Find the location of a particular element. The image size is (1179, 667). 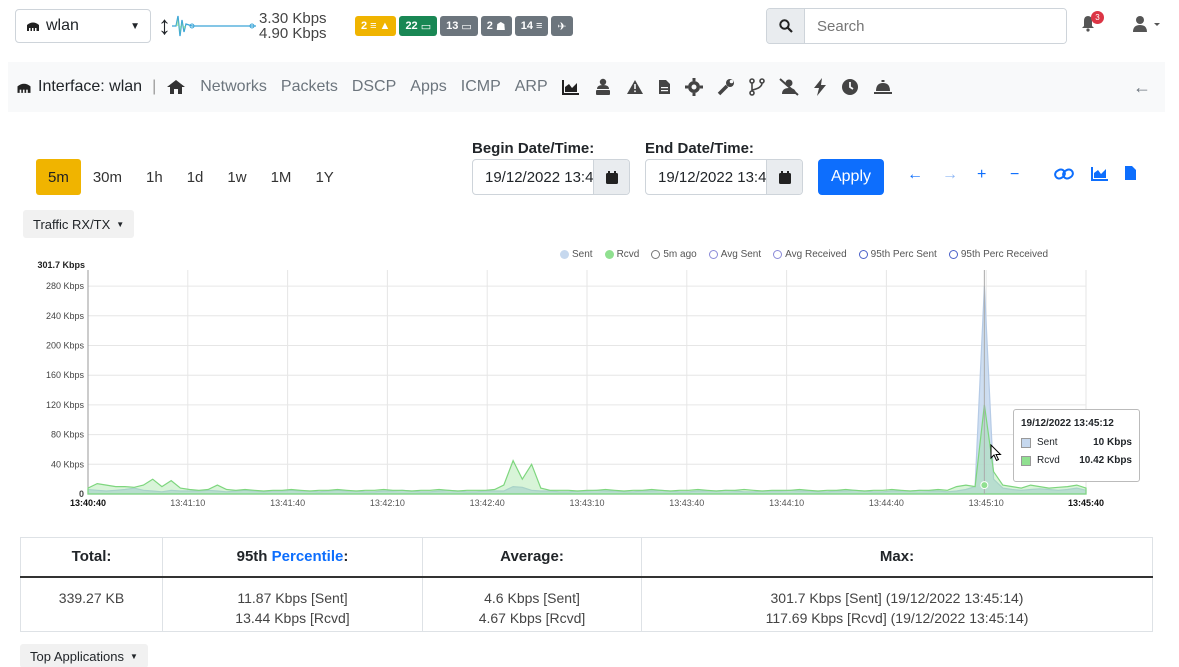

alerts-badge: 2 ≡ ▲ is located at coordinates (376, 26).